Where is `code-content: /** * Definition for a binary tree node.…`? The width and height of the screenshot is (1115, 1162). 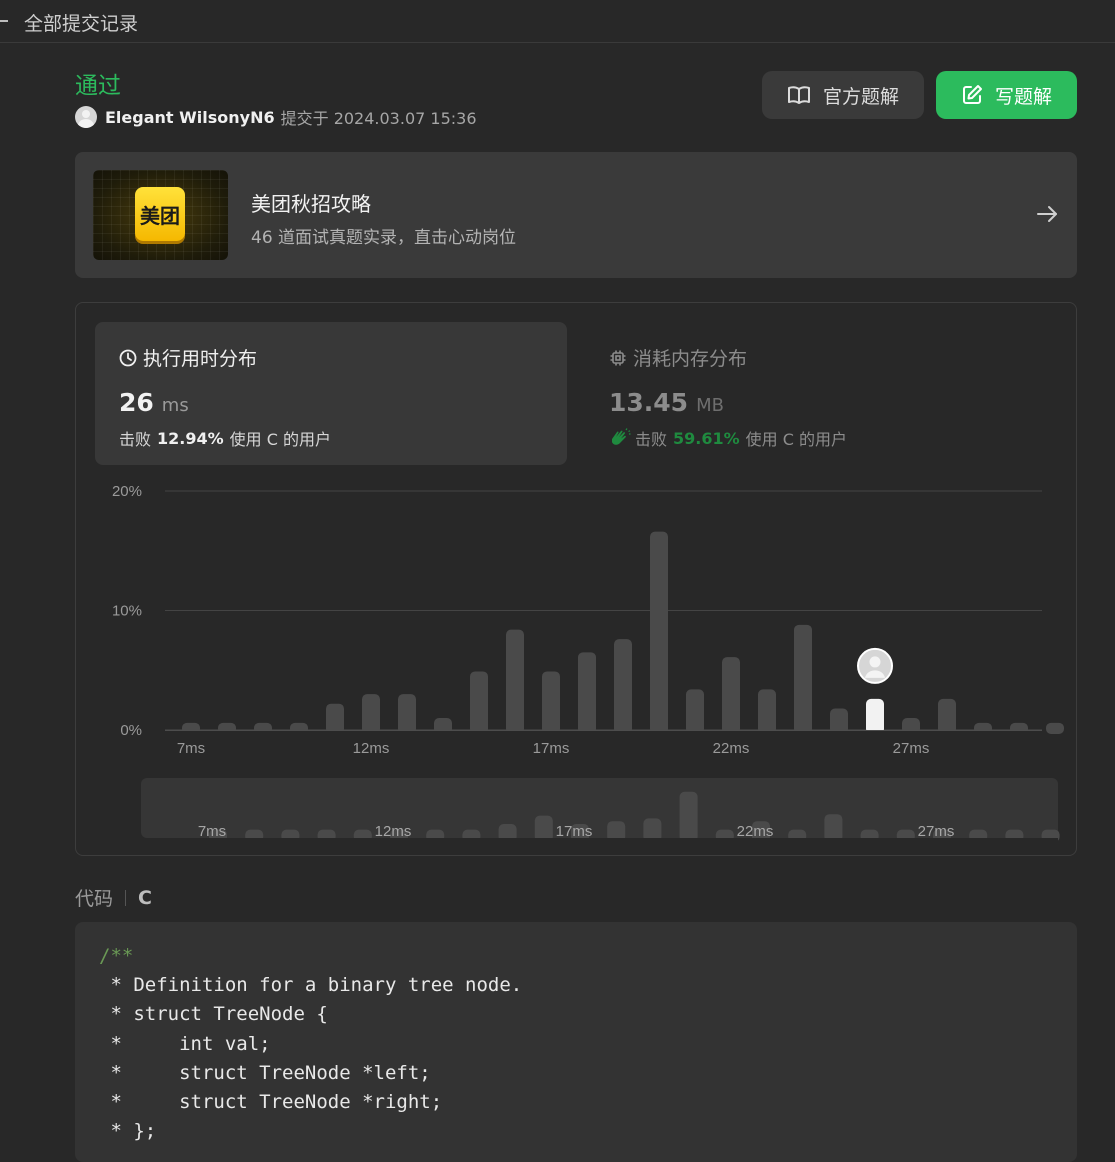 code-content: /** * Definition for a binary tree node.… is located at coordinates (310, 1044).